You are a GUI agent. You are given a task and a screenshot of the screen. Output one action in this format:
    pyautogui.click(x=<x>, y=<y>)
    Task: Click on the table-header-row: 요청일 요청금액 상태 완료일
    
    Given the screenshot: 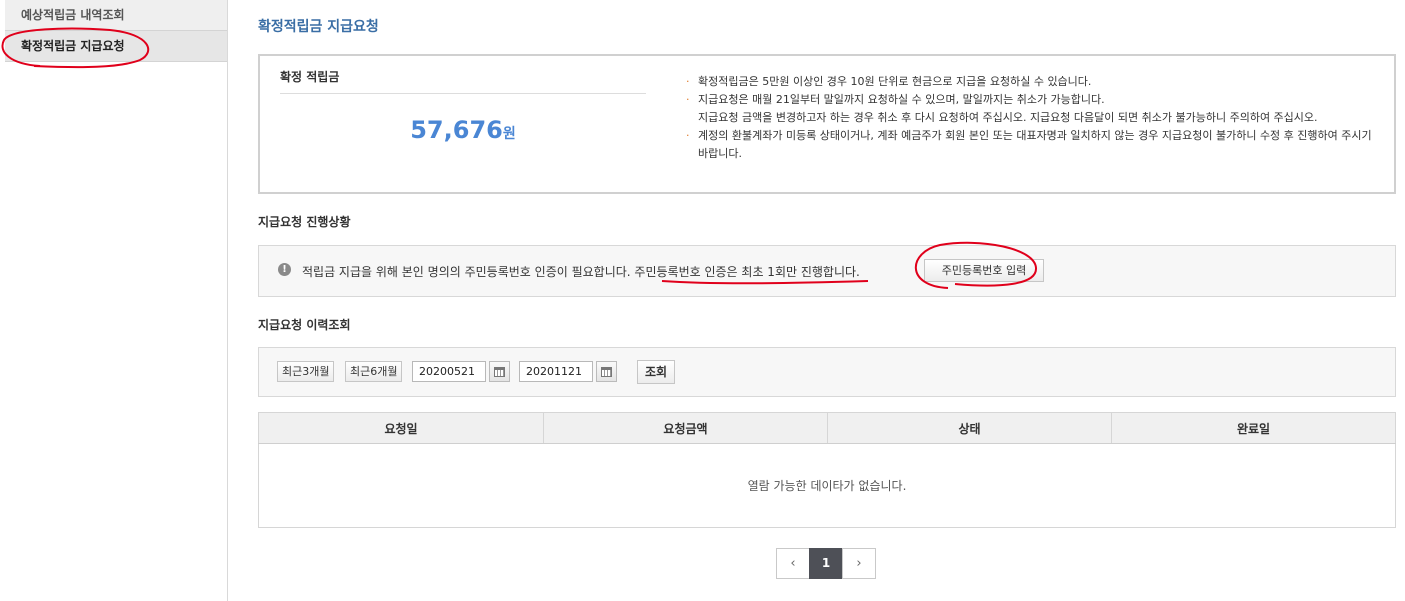 What is the action you would take?
    pyautogui.click(x=827, y=428)
    